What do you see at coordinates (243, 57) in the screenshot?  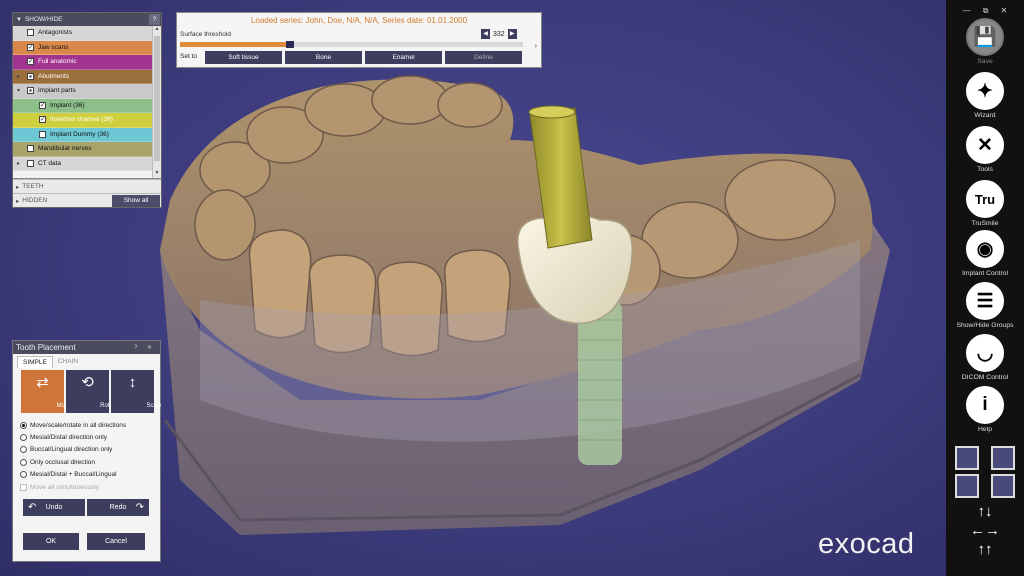 I see `soft-tissue-button: Soft tissue` at bounding box center [243, 57].